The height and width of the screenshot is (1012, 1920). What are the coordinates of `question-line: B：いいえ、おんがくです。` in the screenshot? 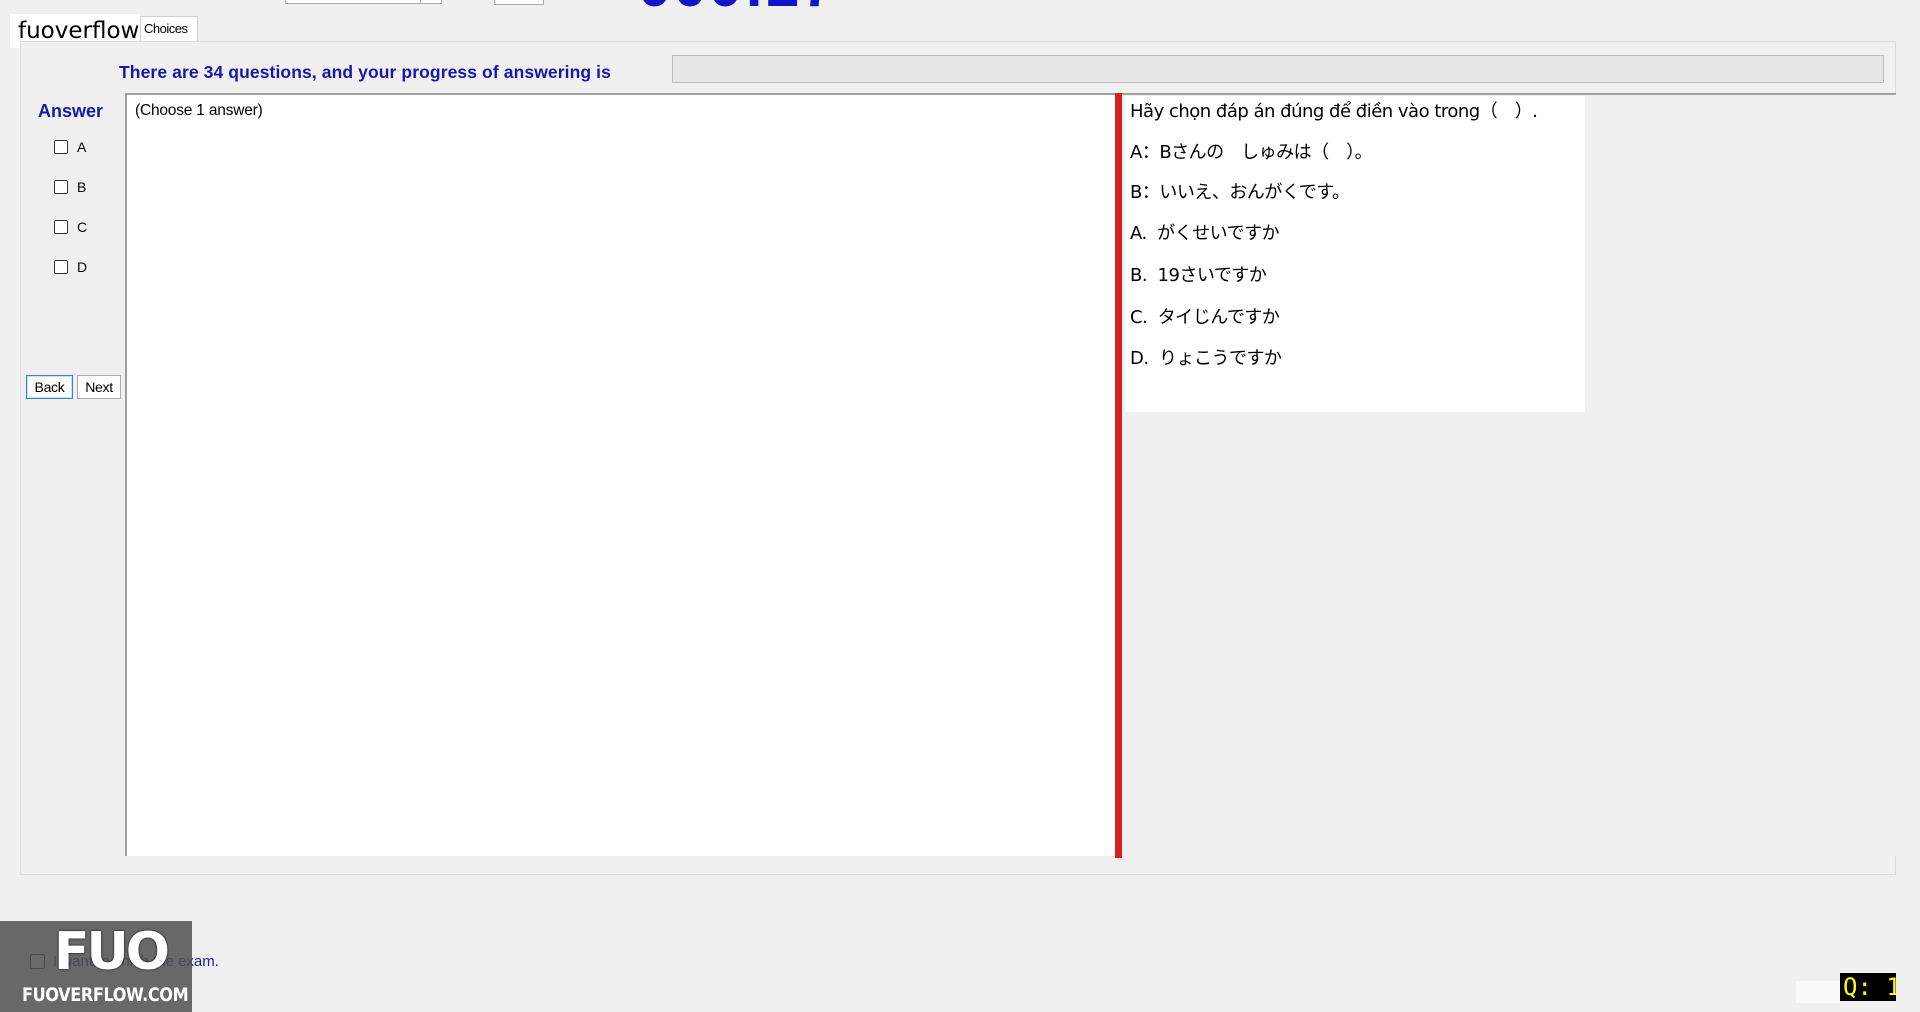 It's located at (1240, 192).